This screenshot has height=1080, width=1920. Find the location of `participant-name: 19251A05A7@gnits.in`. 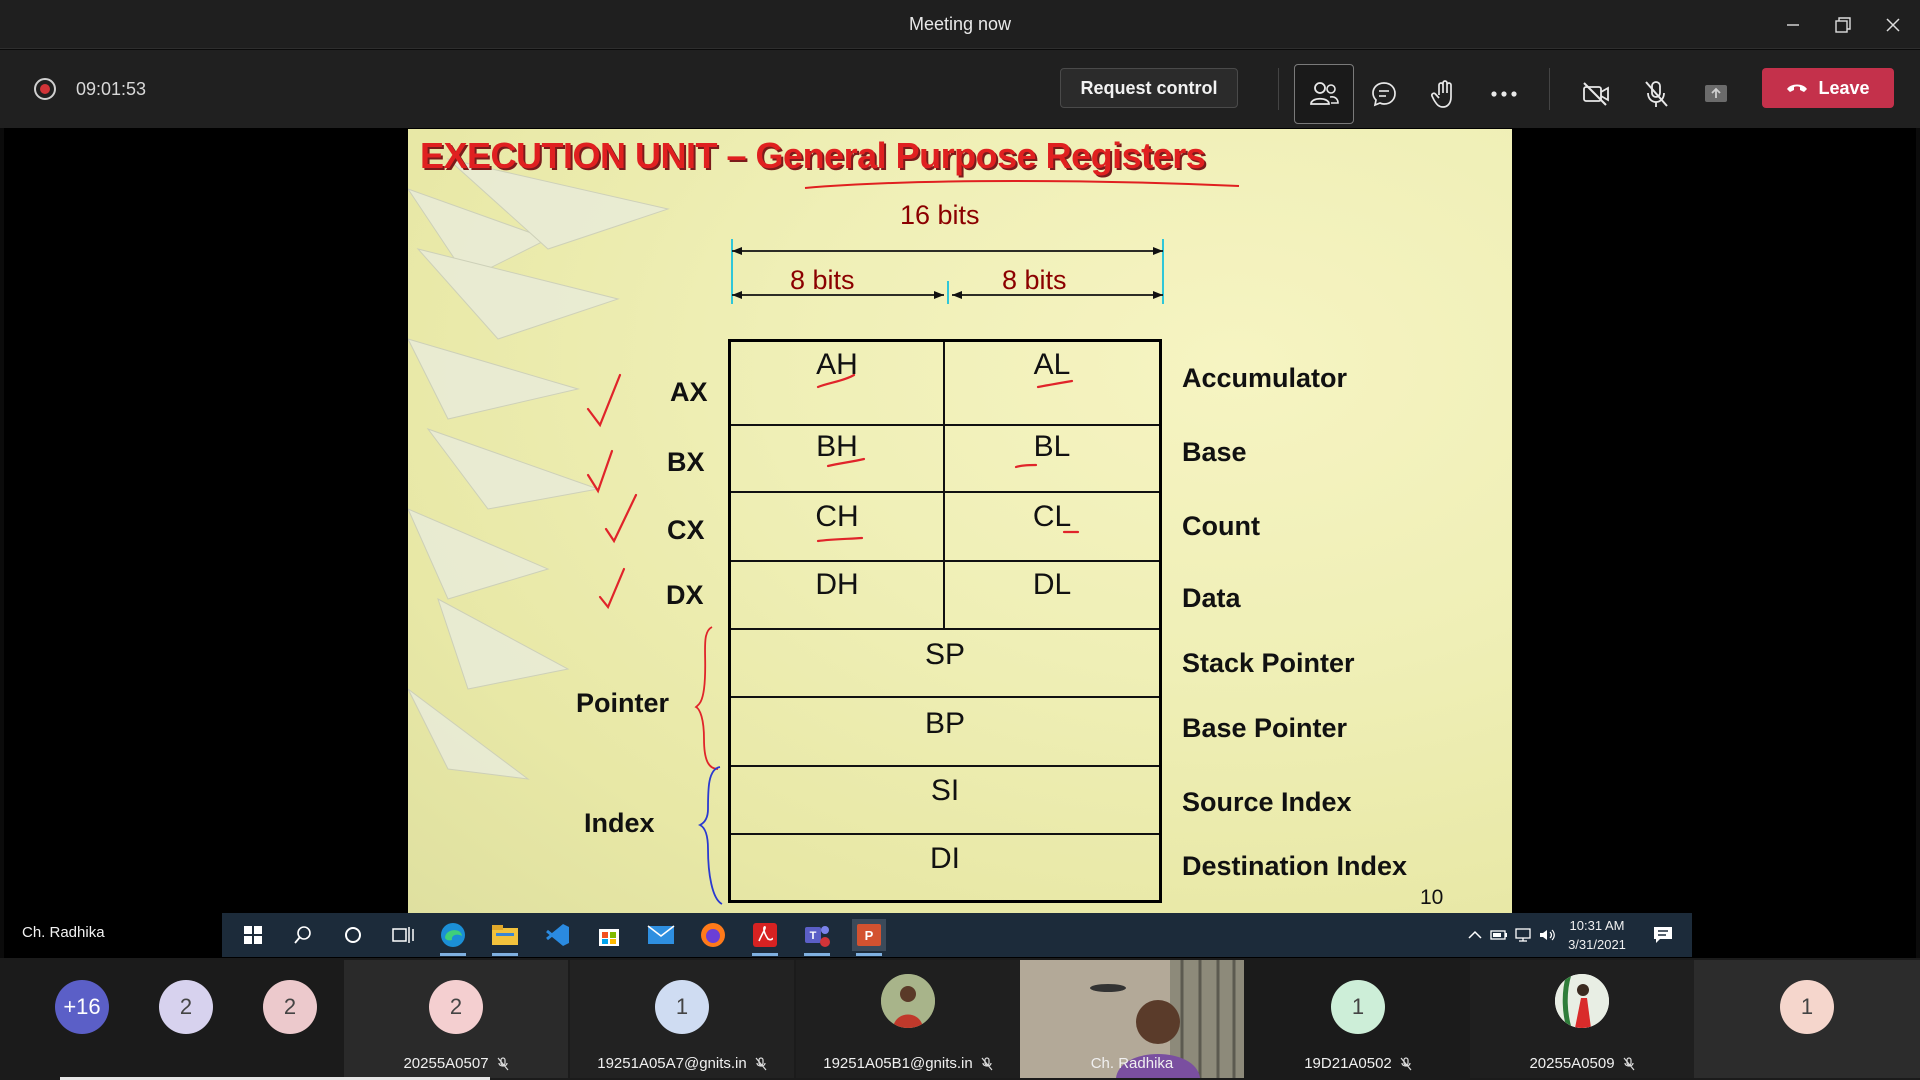

participant-name: 19251A05A7@gnits.in is located at coordinates (672, 1063).